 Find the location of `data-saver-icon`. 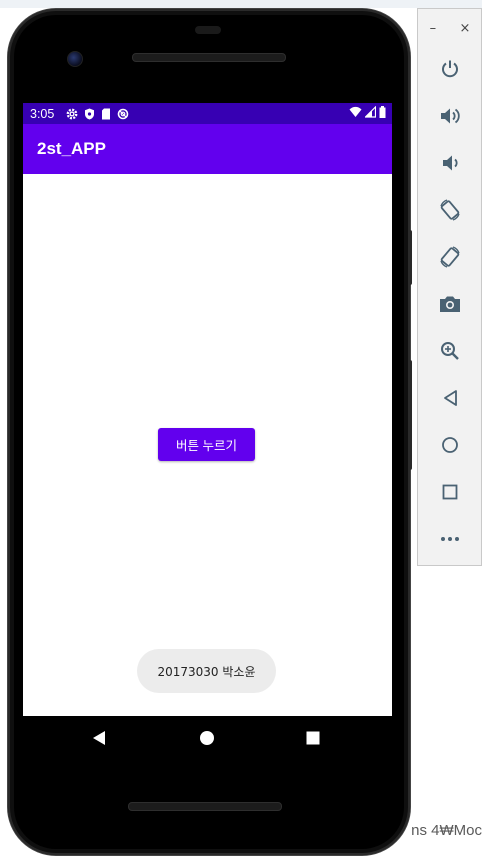

data-saver-icon is located at coordinates (123, 113).